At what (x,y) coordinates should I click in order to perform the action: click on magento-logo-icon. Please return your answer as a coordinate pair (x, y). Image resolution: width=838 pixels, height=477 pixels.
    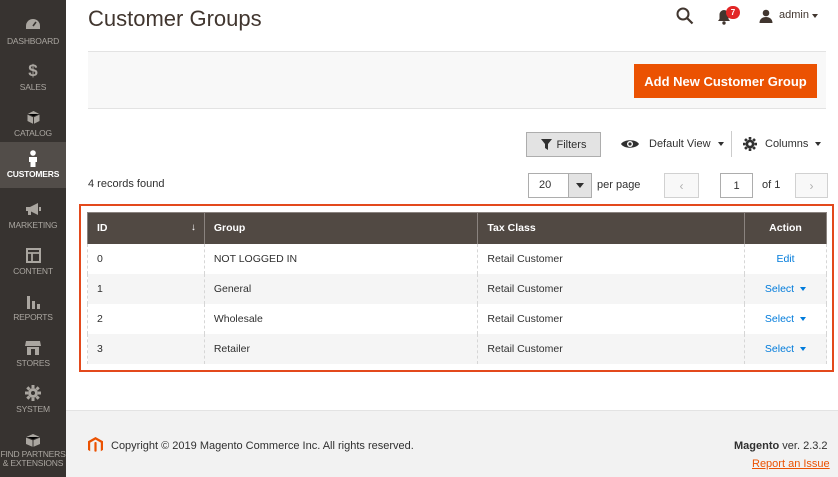
    Looking at the image, I should click on (95, 444).